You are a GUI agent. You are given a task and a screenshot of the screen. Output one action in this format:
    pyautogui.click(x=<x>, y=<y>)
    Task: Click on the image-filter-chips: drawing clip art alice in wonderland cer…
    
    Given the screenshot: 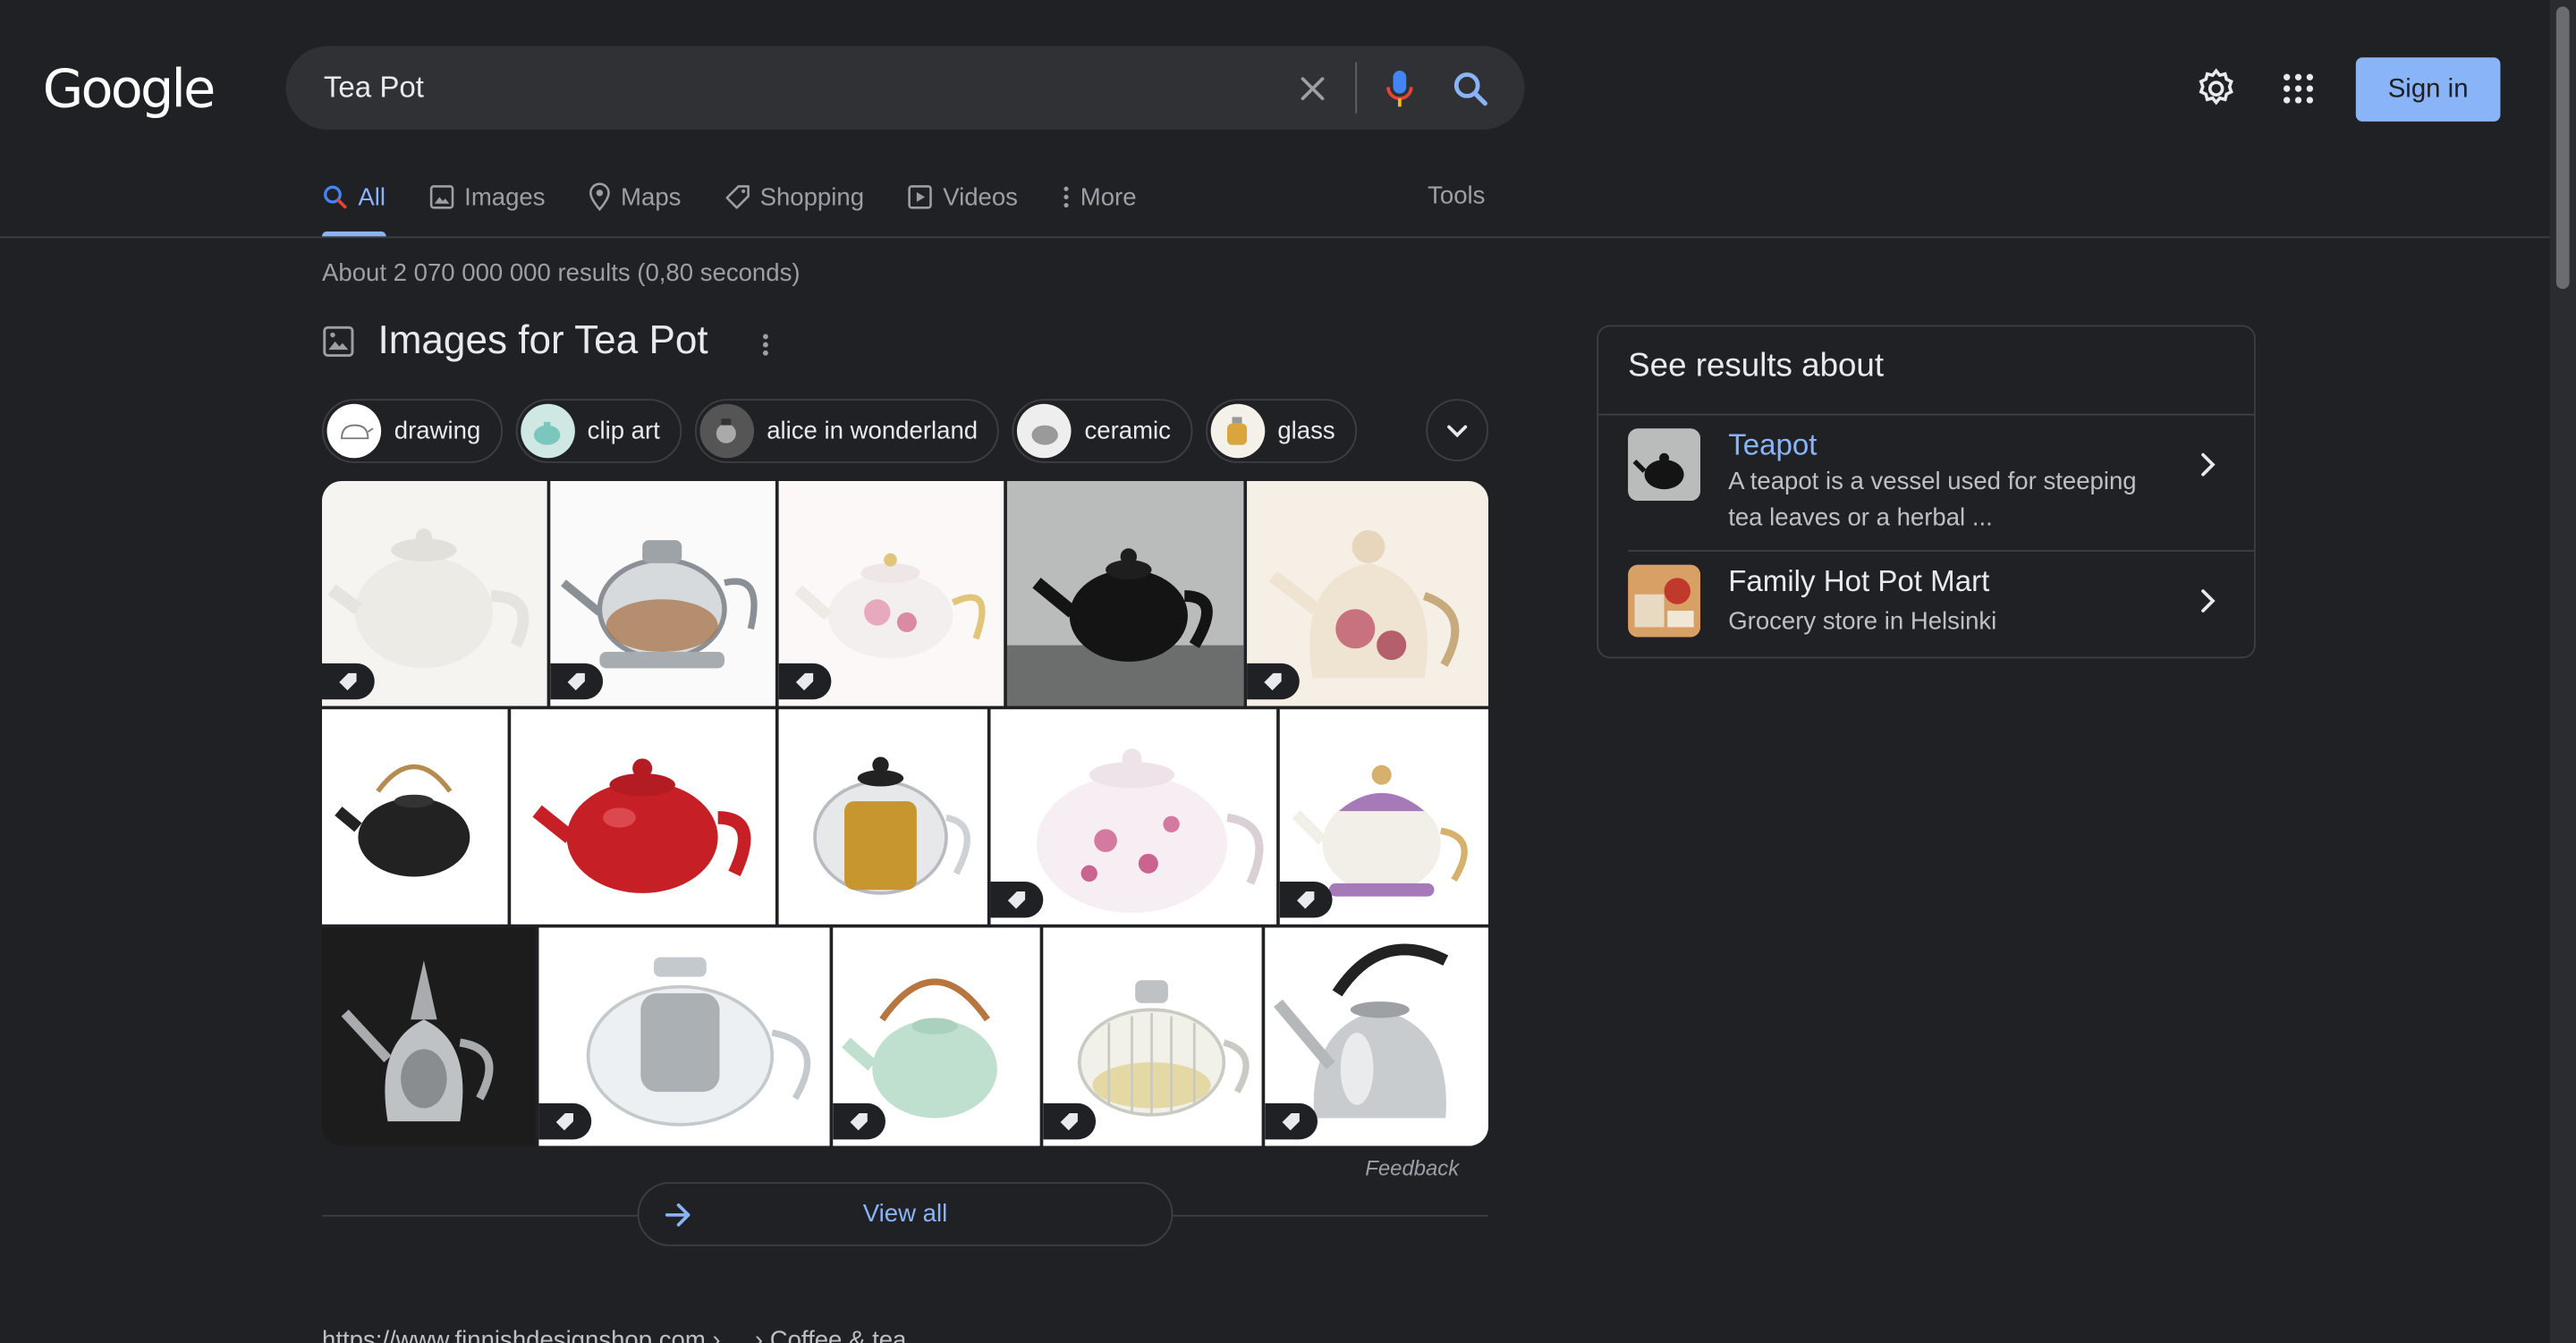 What is the action you would take?
    pyautogui.click(x=839, y=431)
    